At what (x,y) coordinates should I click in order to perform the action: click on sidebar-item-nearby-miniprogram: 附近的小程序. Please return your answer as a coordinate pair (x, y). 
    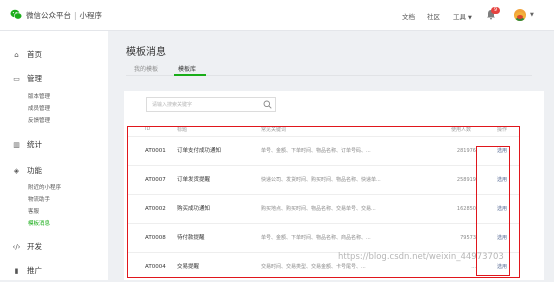
    Looking at the image, I should click on (44, 187).